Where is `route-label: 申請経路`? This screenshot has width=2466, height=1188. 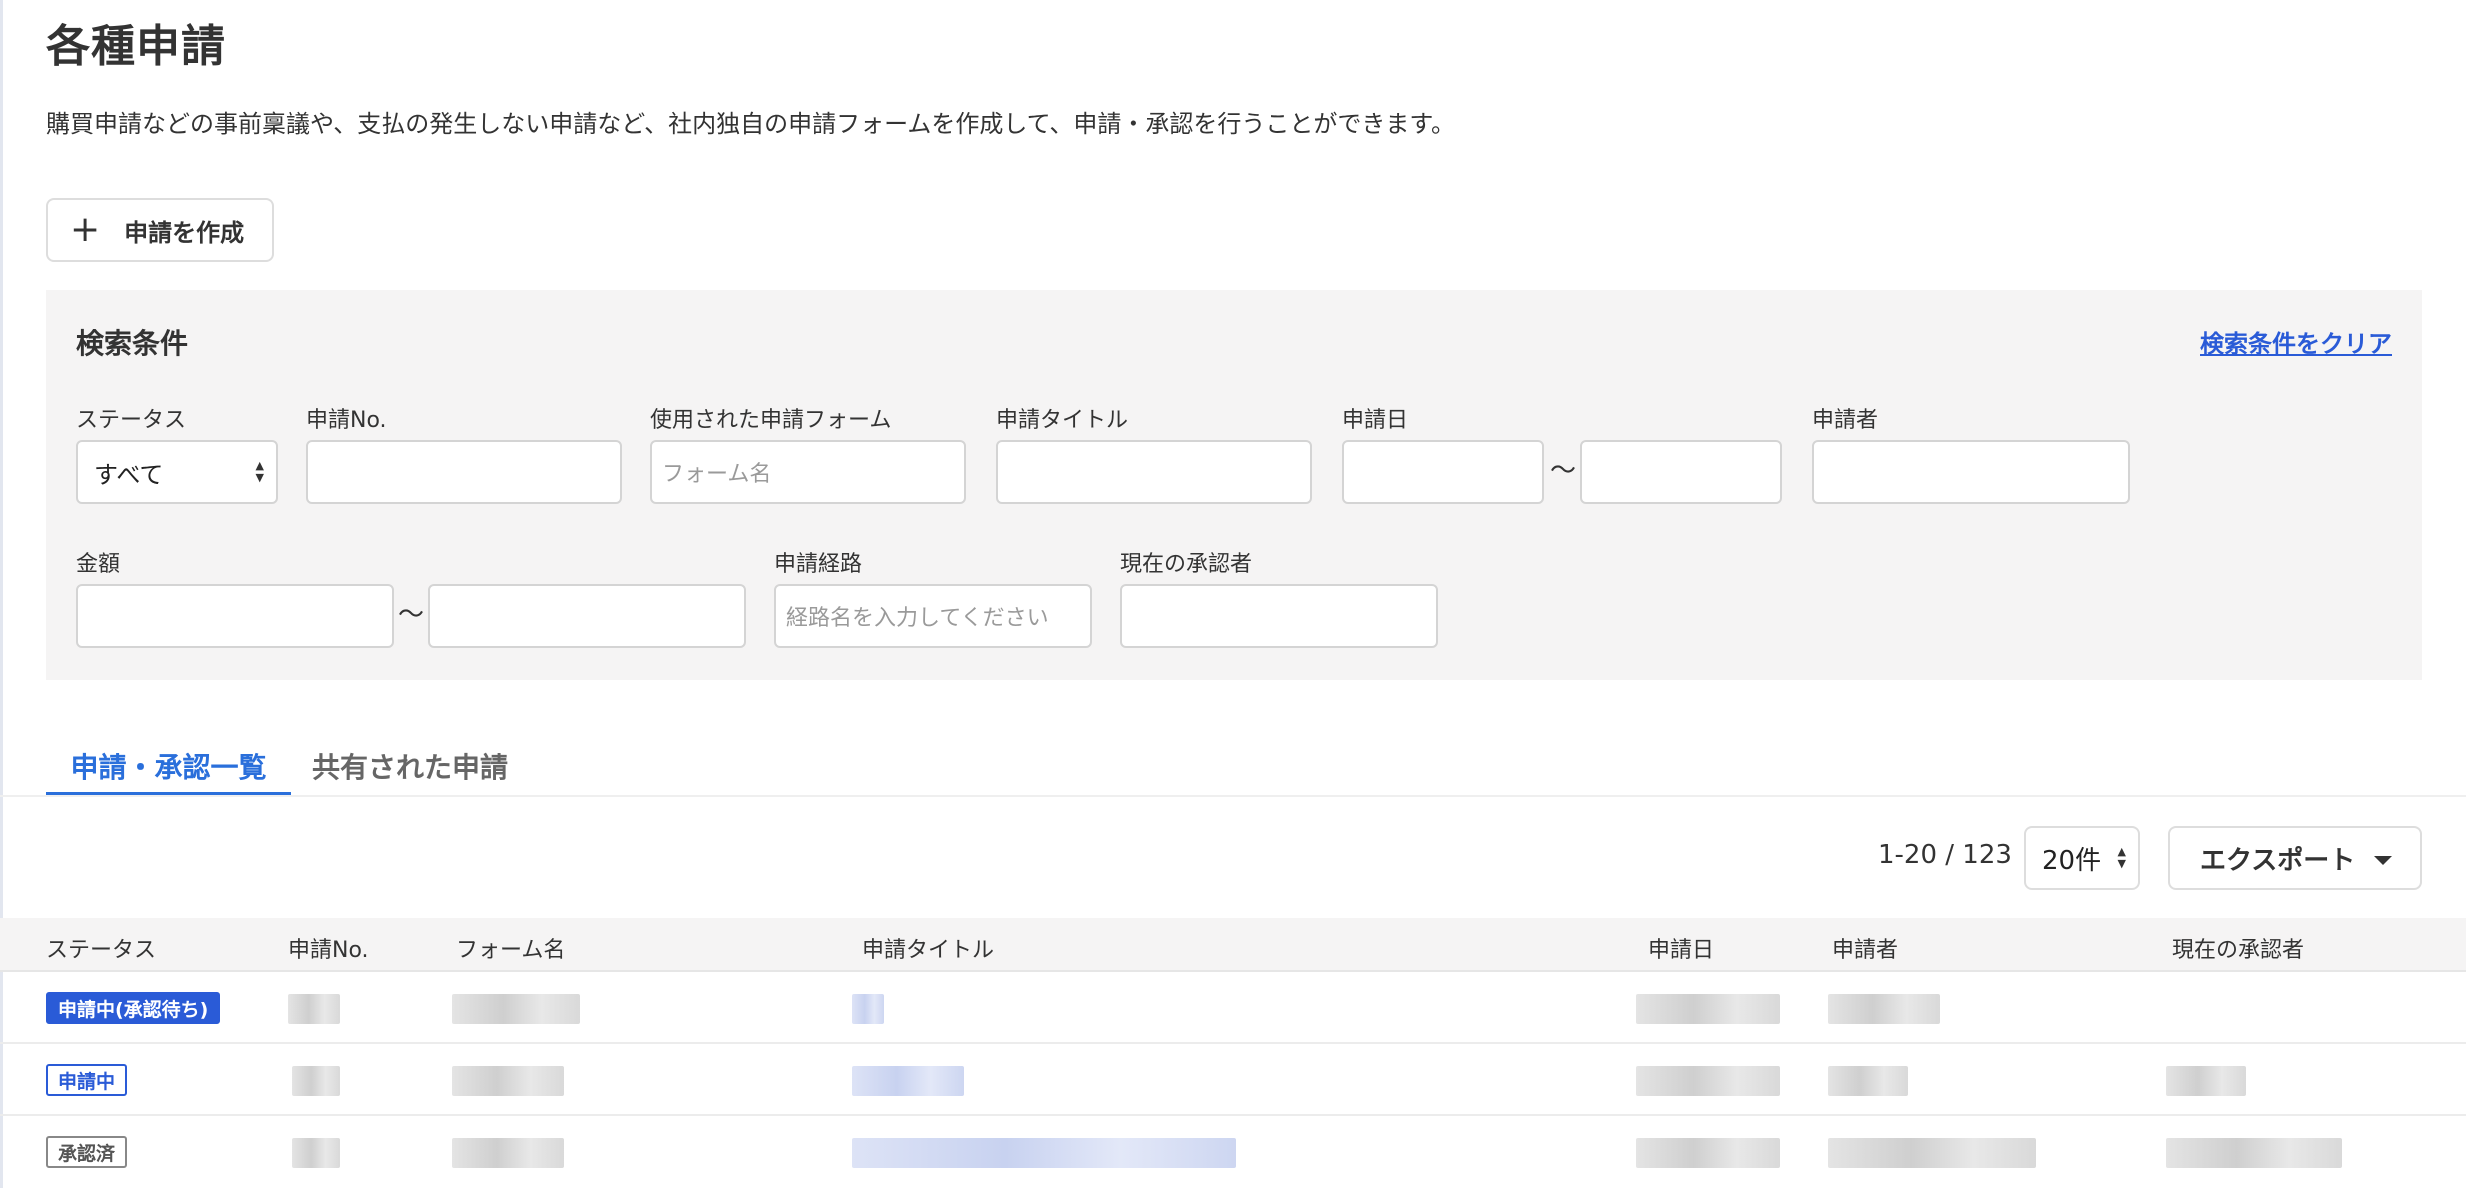
route-label: 申請経路 is located at coordinates (818, 564).